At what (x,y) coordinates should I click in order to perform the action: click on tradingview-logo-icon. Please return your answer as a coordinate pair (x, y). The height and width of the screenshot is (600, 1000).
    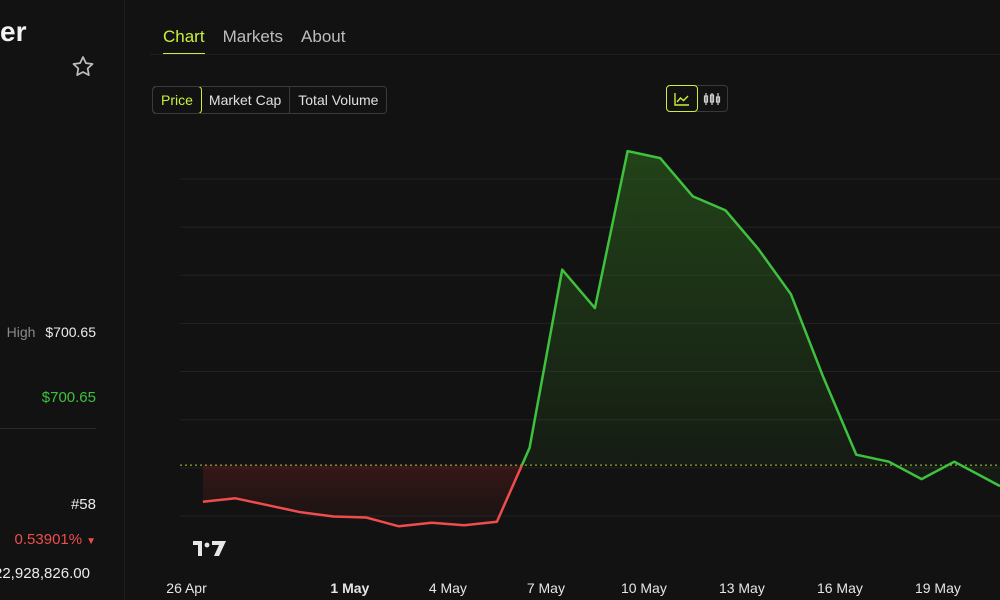
    Looking at the image, I should click on (209, 548).